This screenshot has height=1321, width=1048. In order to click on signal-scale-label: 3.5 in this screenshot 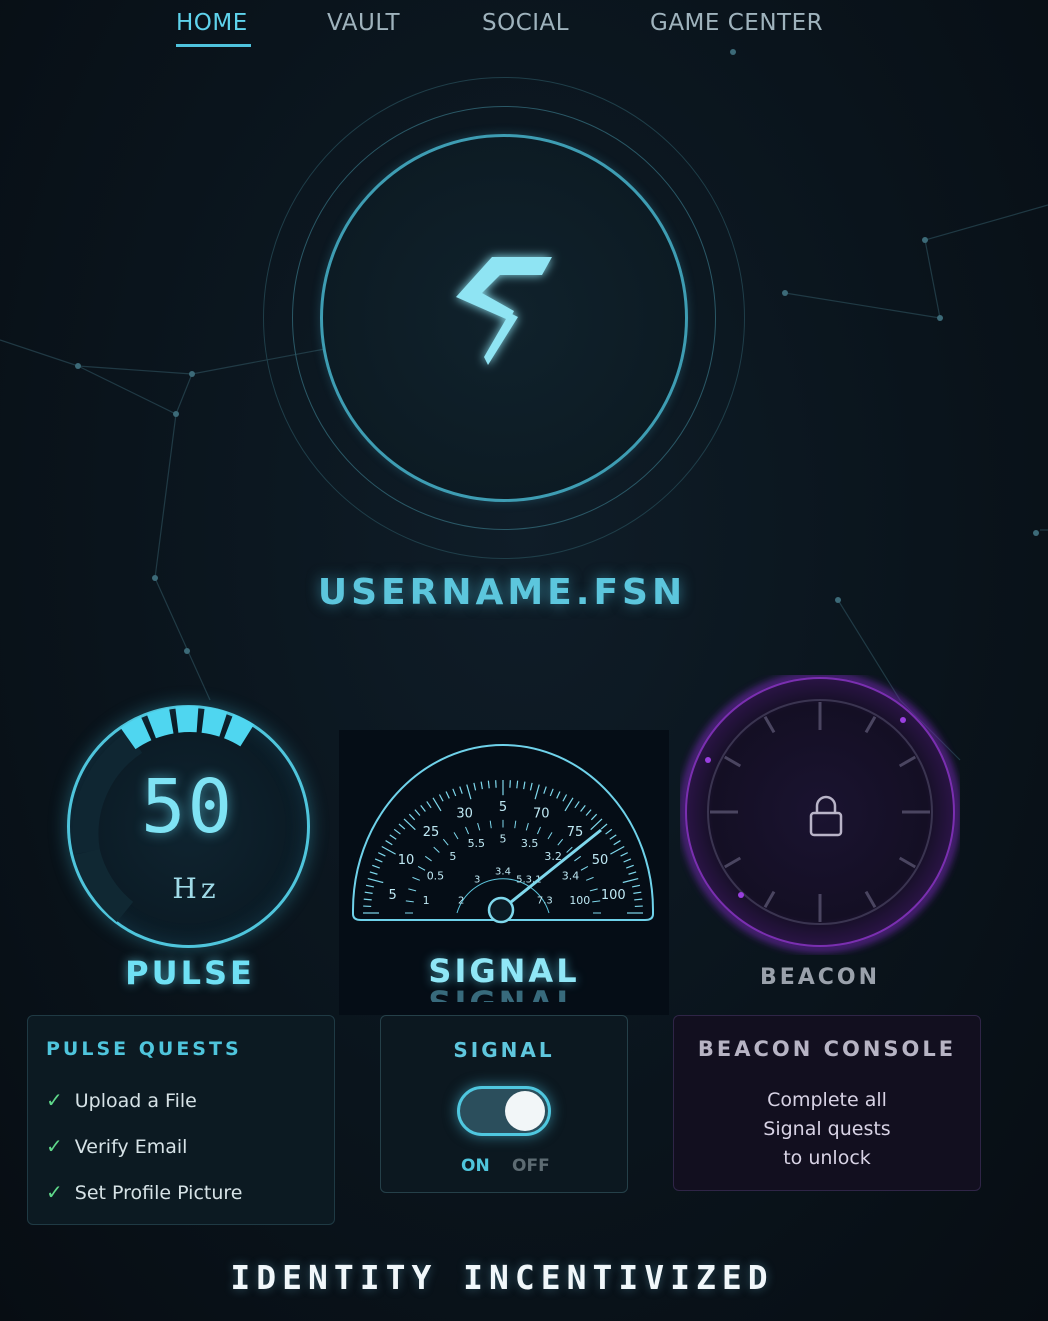, I will do `click(530, 843)`.